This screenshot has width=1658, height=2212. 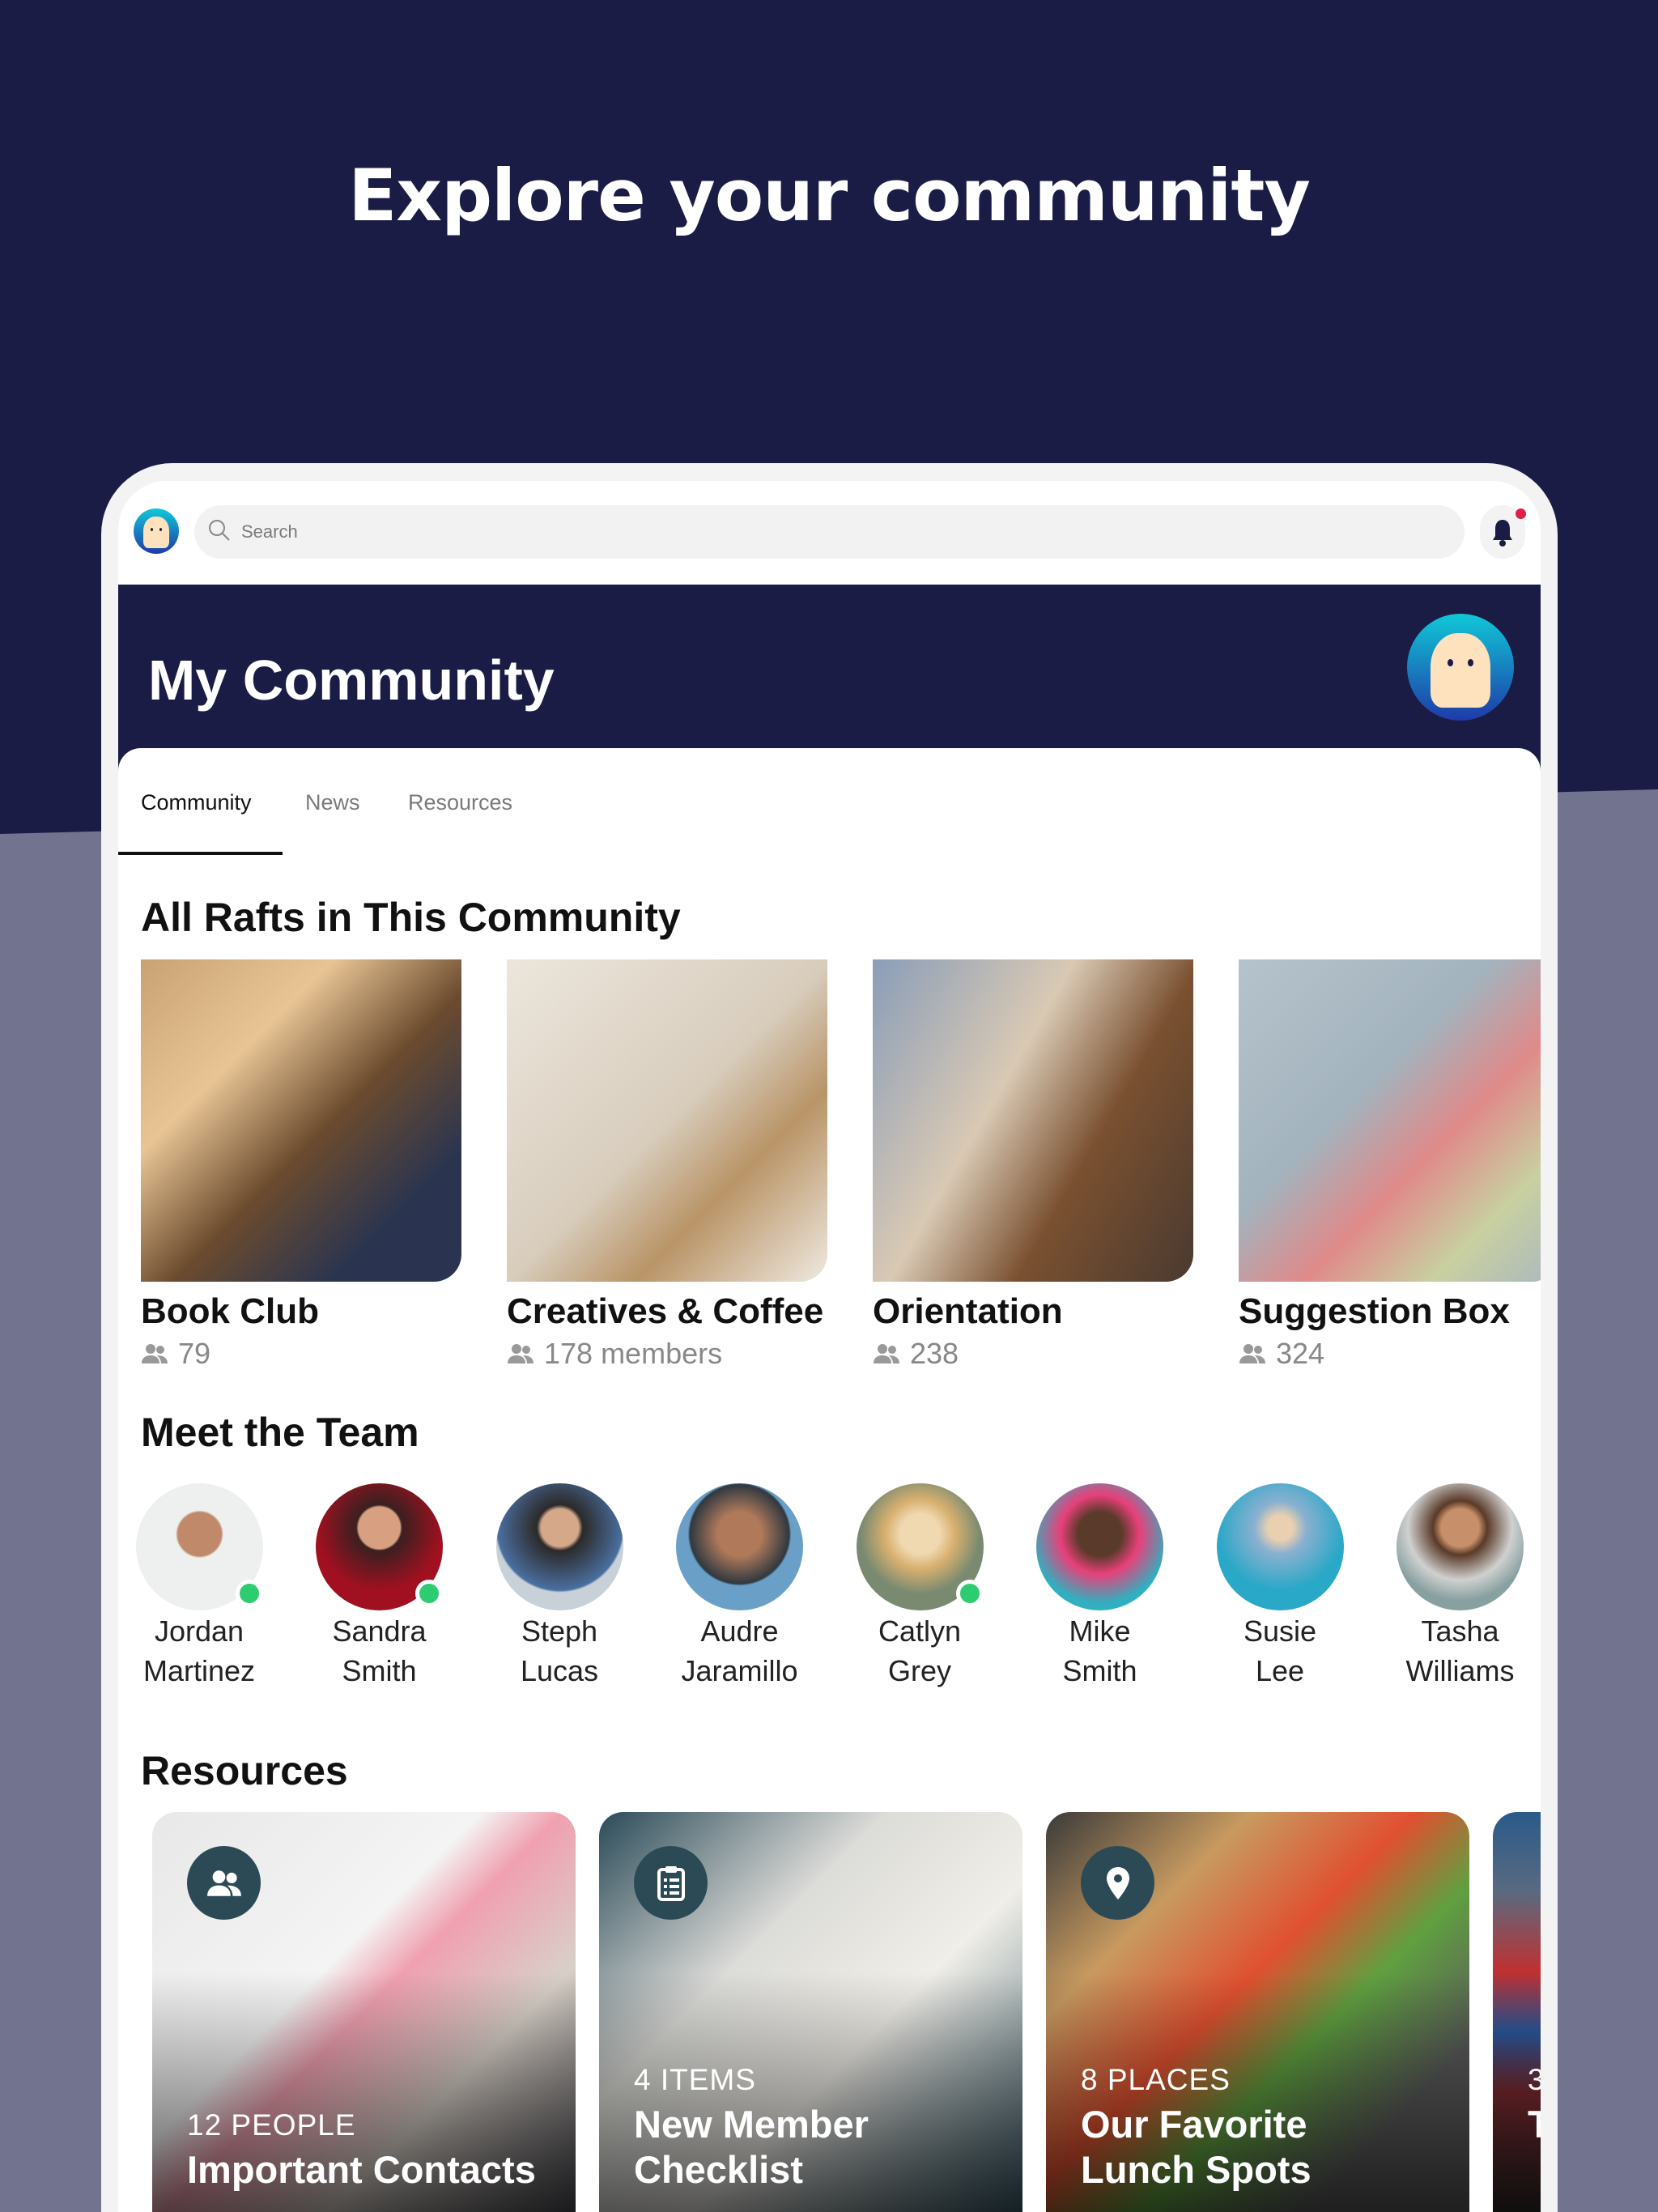 I want to click on member-count: 178 members, so click(x=633, y=1354).